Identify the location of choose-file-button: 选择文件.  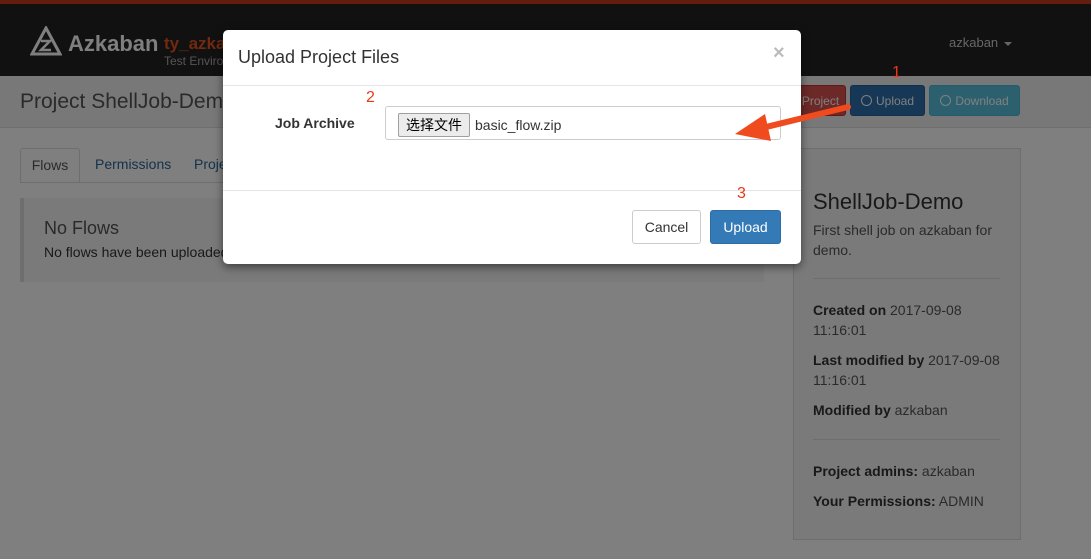
(434, 125).